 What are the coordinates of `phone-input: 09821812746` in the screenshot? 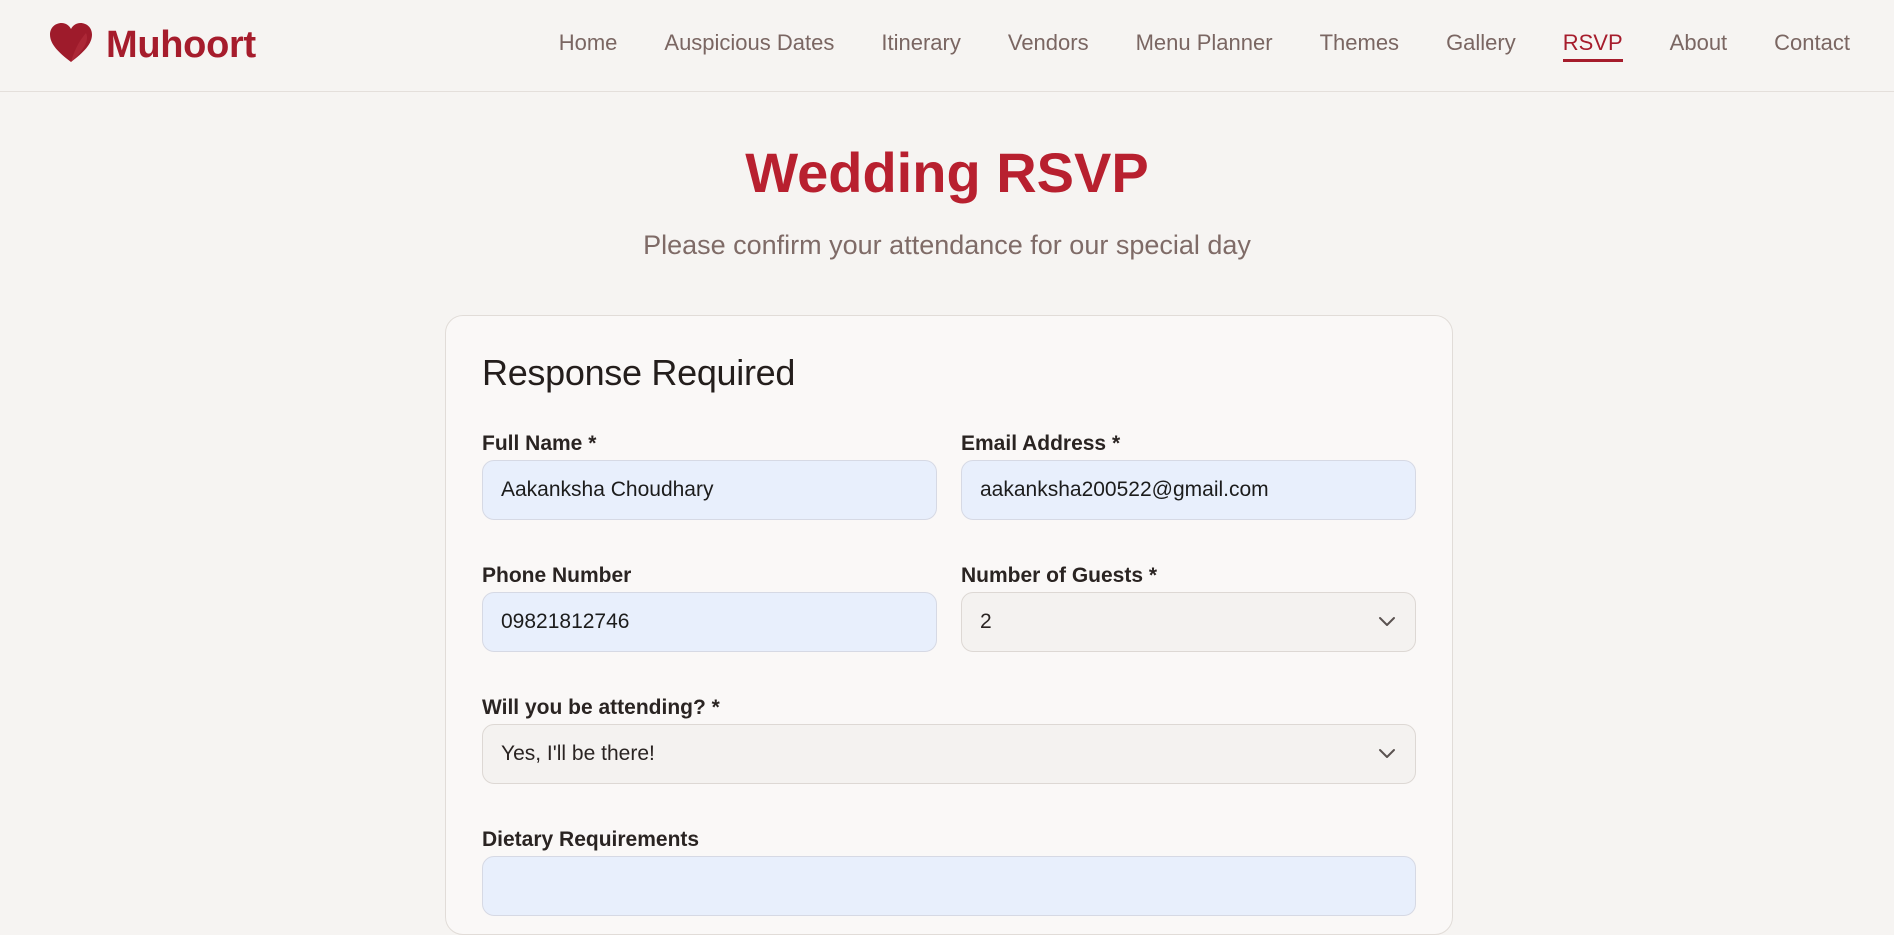 It's located at (709, 622).